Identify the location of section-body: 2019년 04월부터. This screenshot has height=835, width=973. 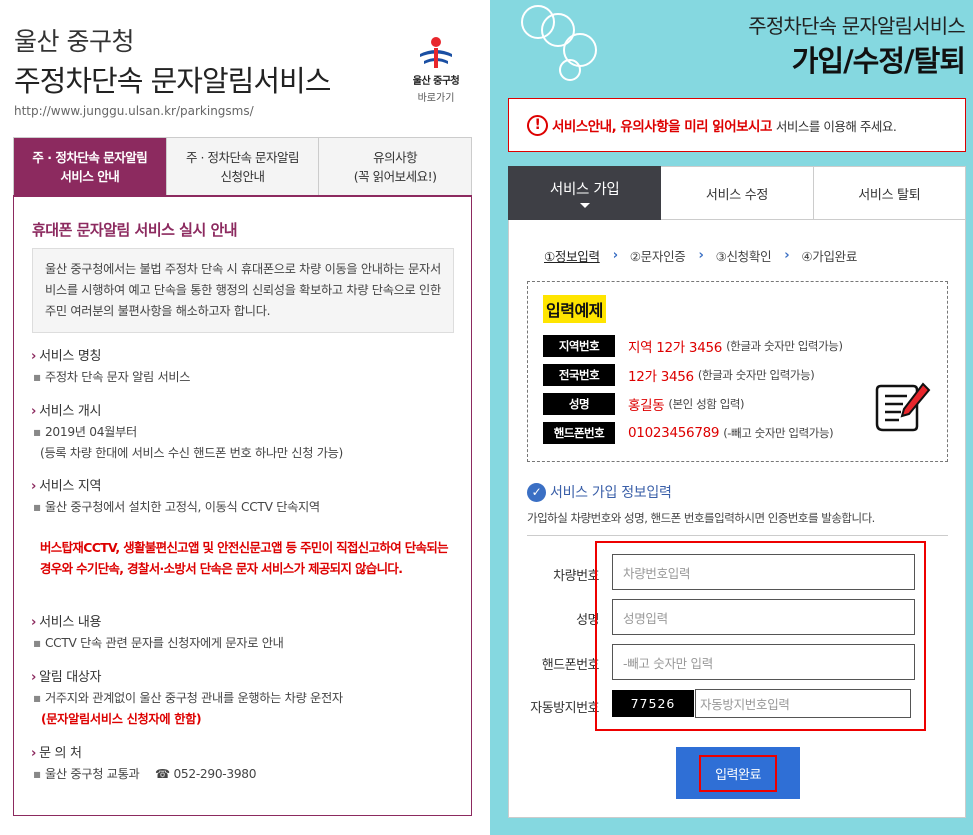
(90, 432).